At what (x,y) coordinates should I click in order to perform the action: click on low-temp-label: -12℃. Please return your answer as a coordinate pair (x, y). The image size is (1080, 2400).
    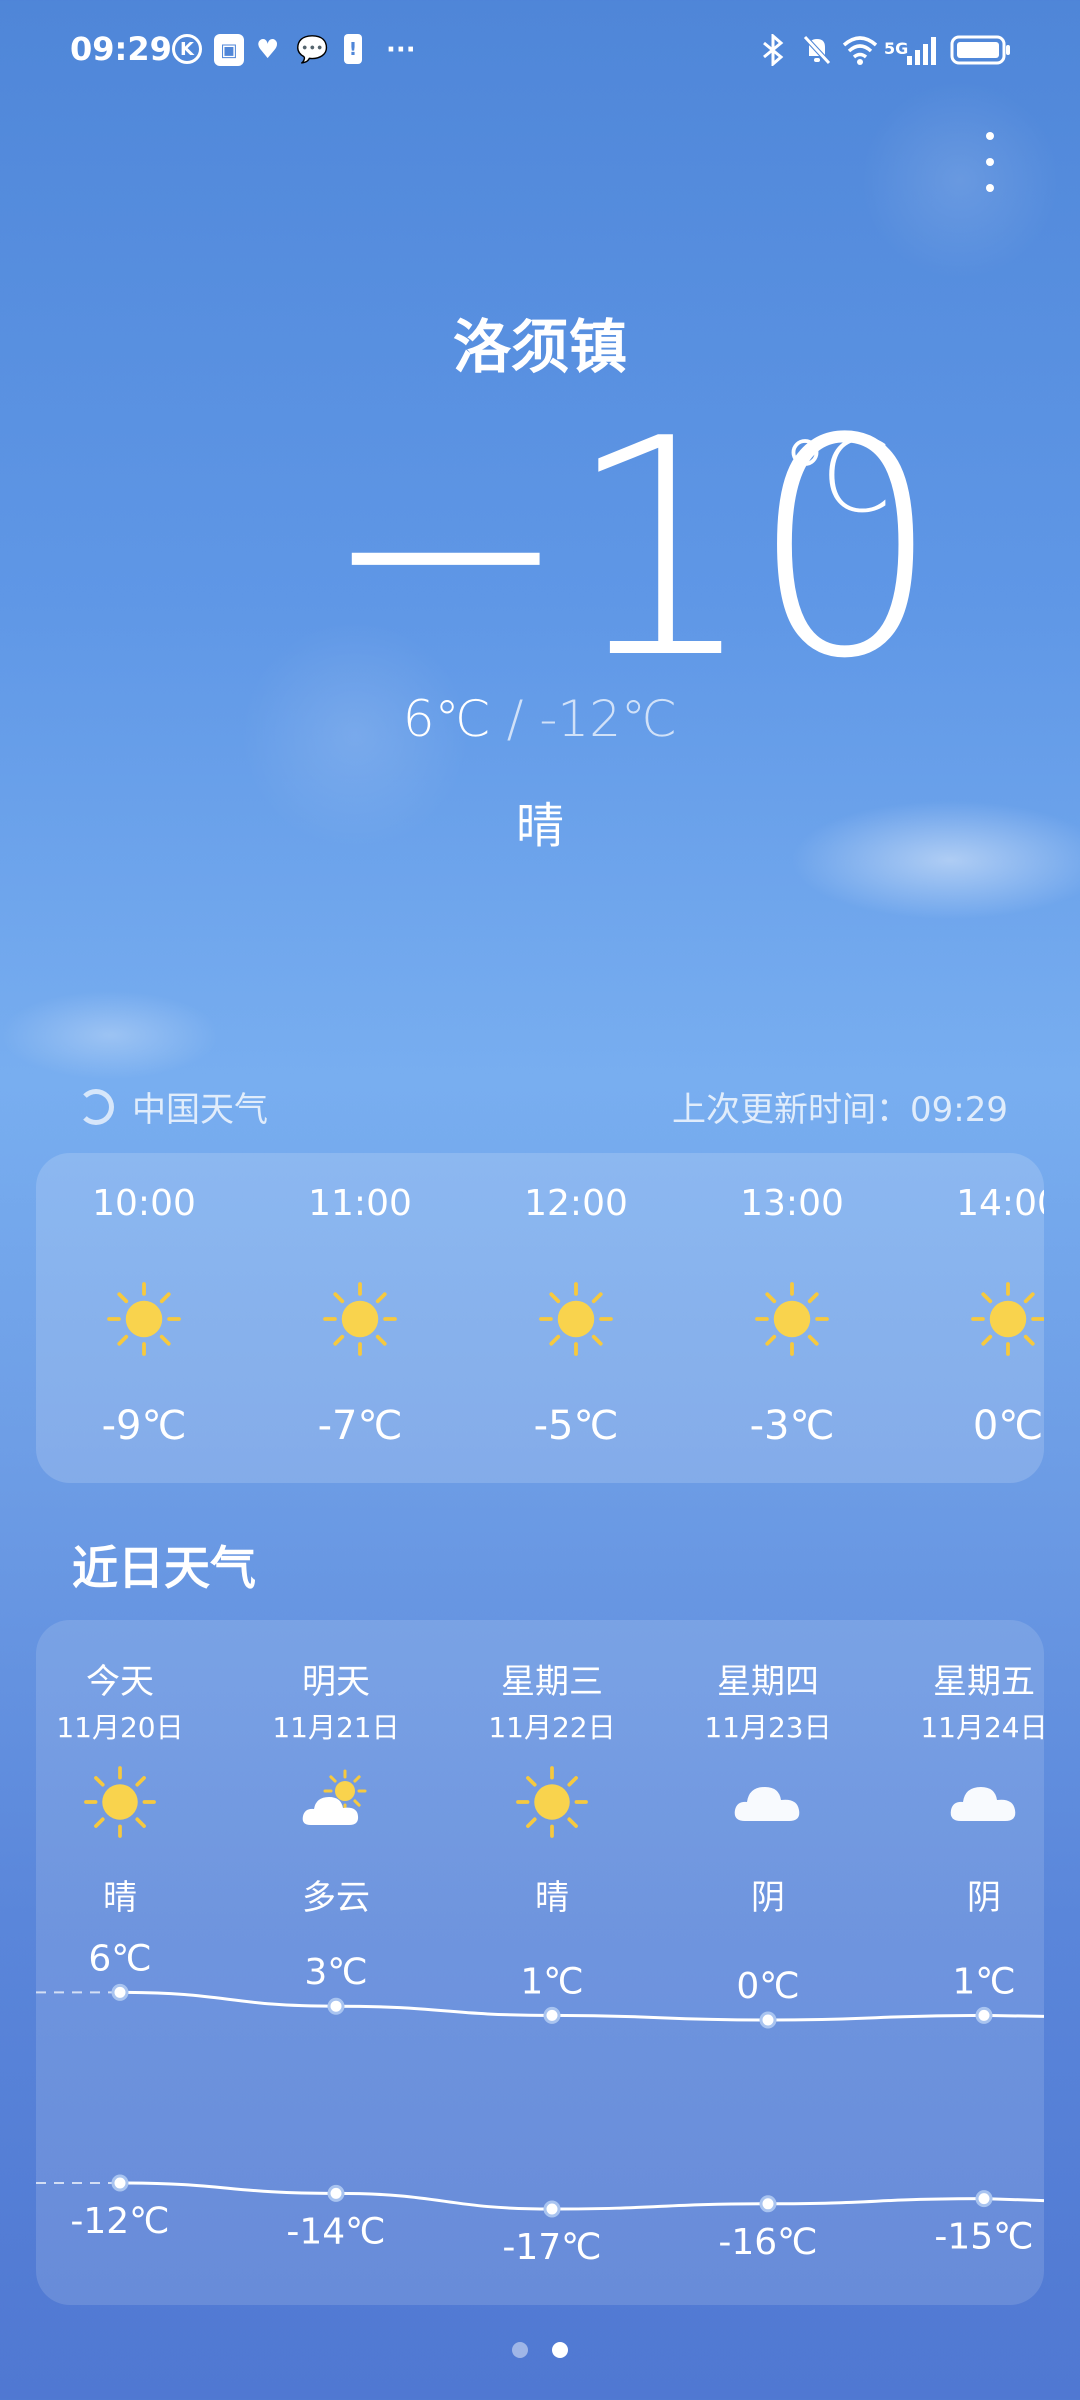
    Looking at the image, I should click on (119, 2221).